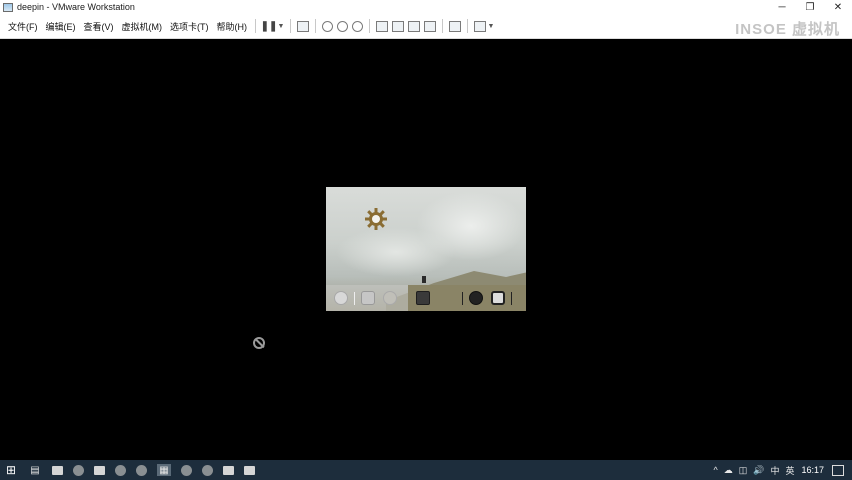 This screenshot has height=480, width=852. I want to click on app-icon, so click(423, 298).